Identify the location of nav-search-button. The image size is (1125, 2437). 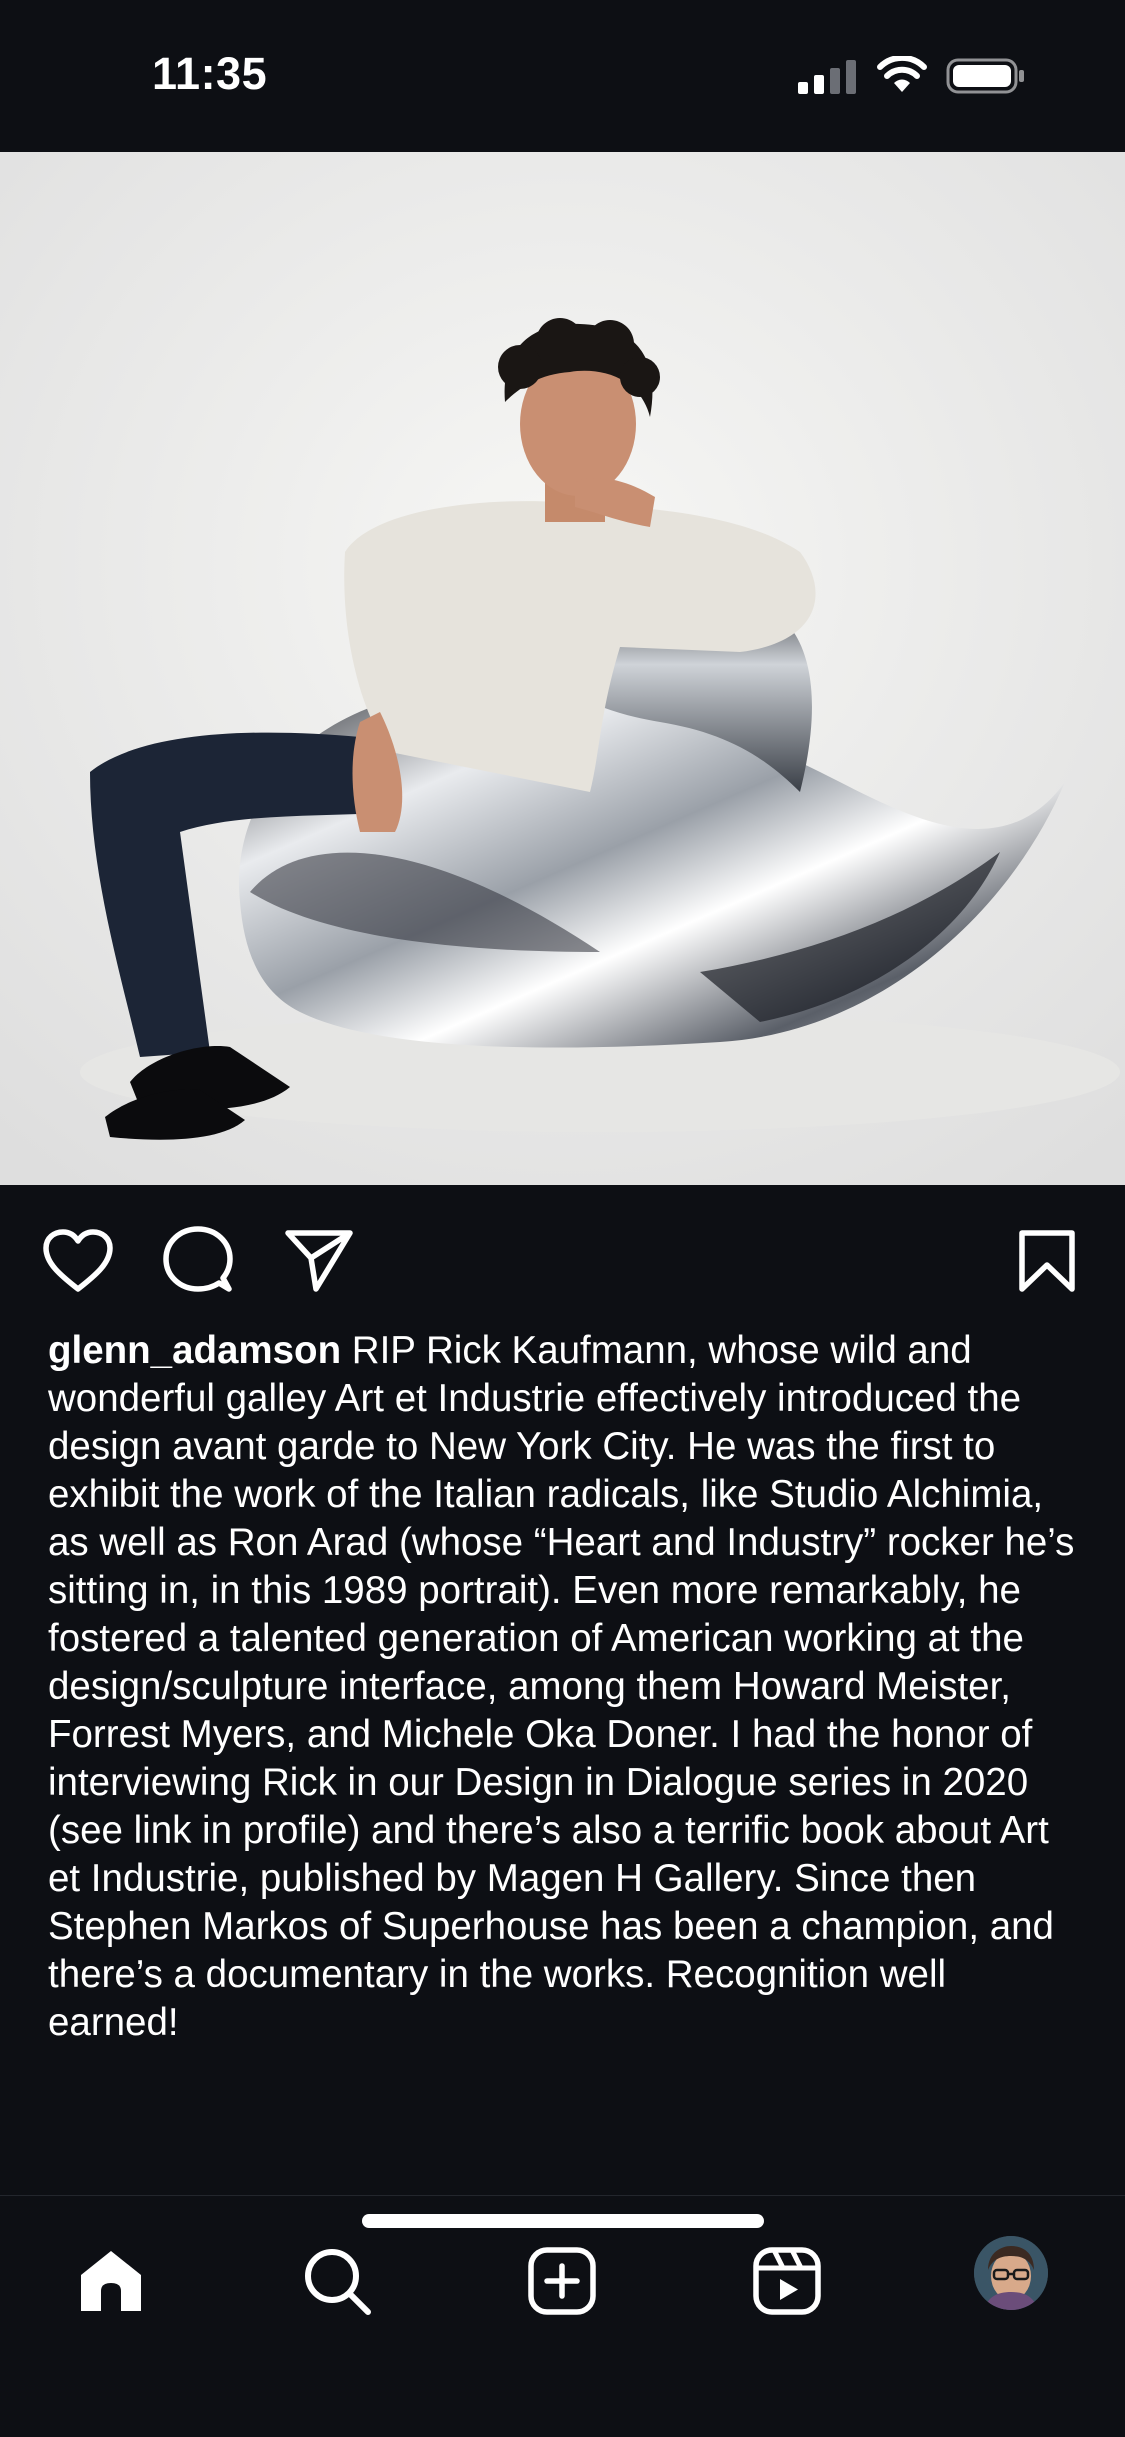
(337, 2281).